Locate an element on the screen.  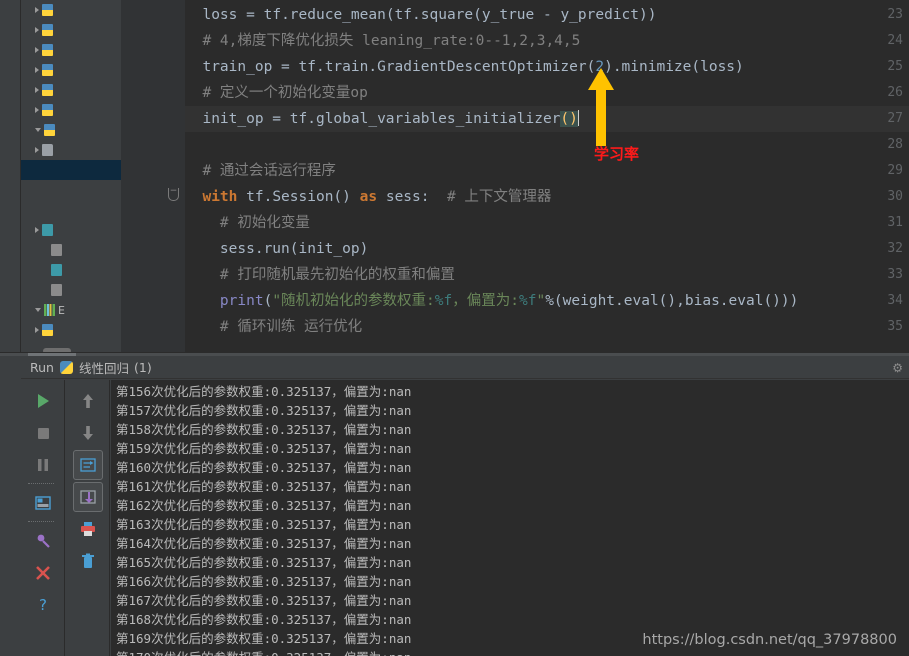
scroll-to-end-button is located at coordinates (87, 497).